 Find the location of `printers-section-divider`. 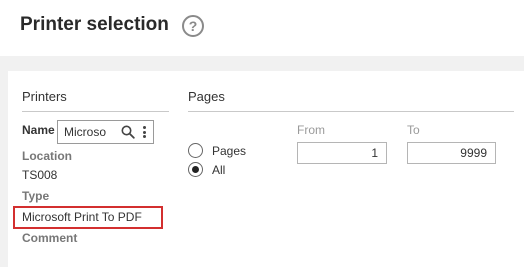

printers-section-divider is located at coordinates (95, 111).